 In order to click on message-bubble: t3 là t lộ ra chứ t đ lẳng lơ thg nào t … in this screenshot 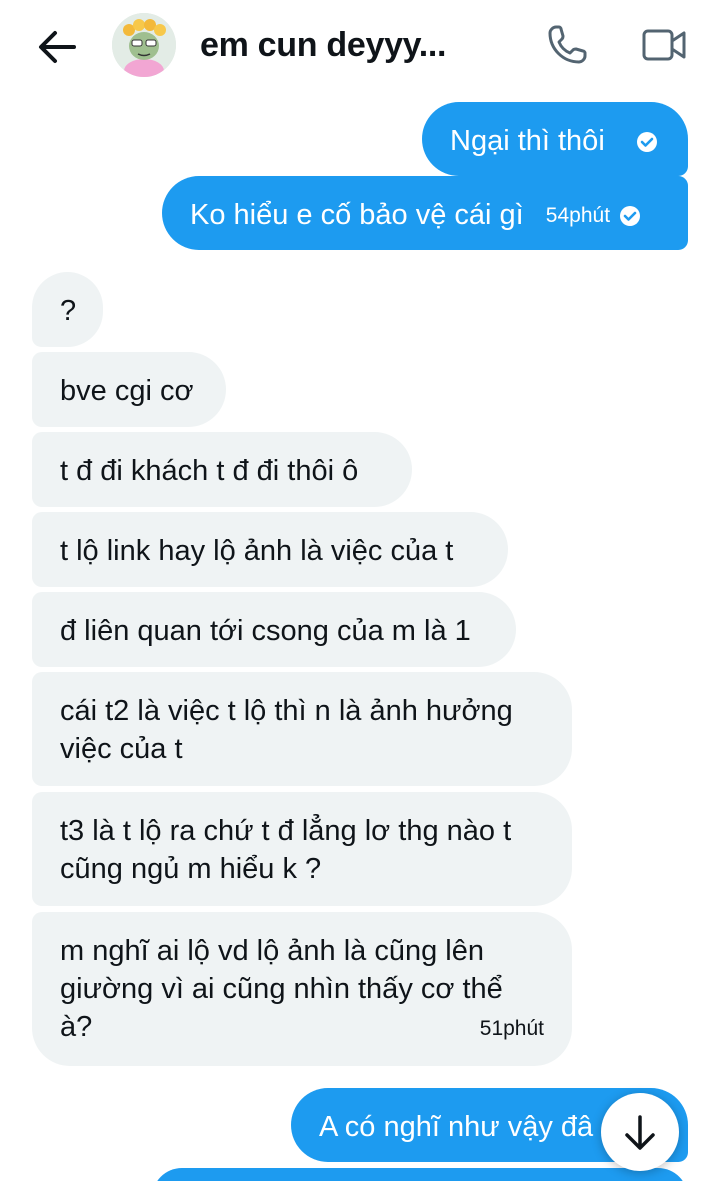, I will do `click(302, 849)`.